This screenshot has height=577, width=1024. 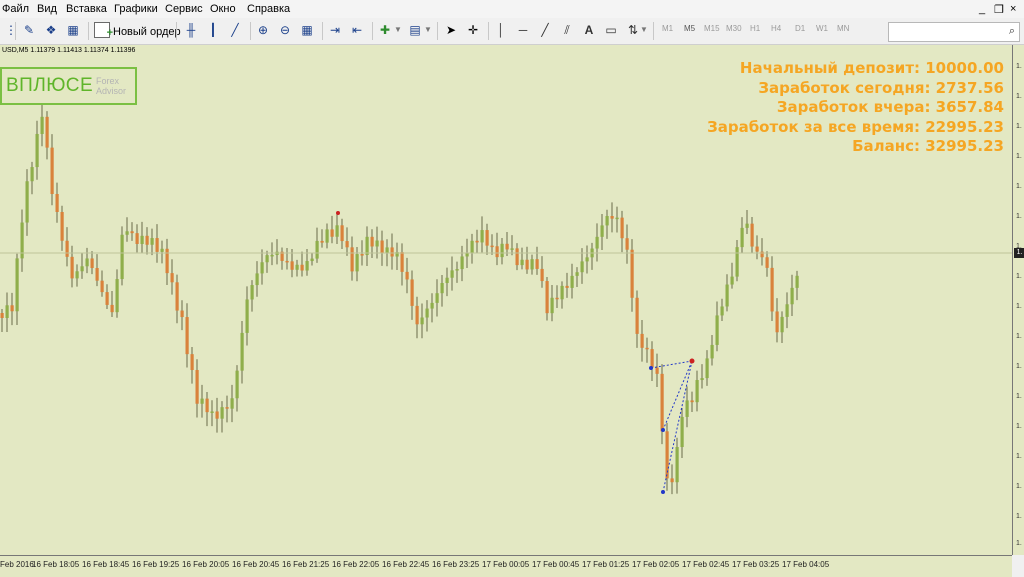 What do you see at coordinates (86, 9) in the screenshot?
I see `menu-insert: Вставка` at bounding box center [86, 9].